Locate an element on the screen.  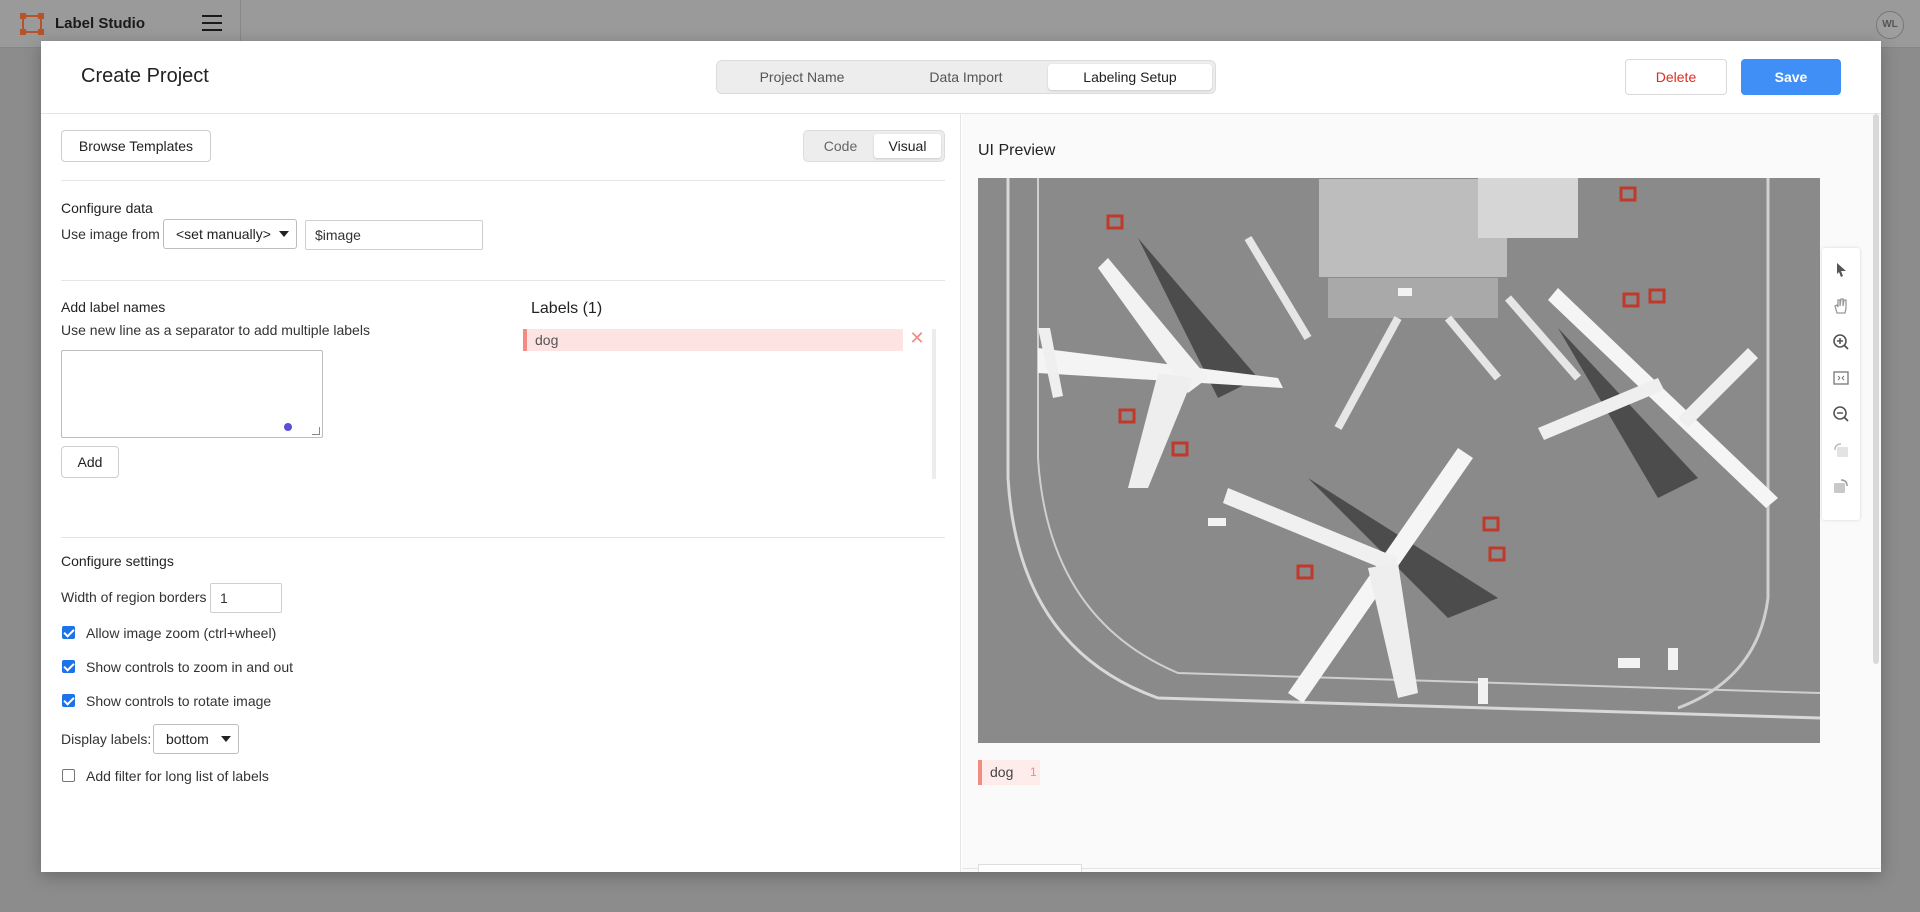
image-toolbar is located at coordinates (1841, 384).